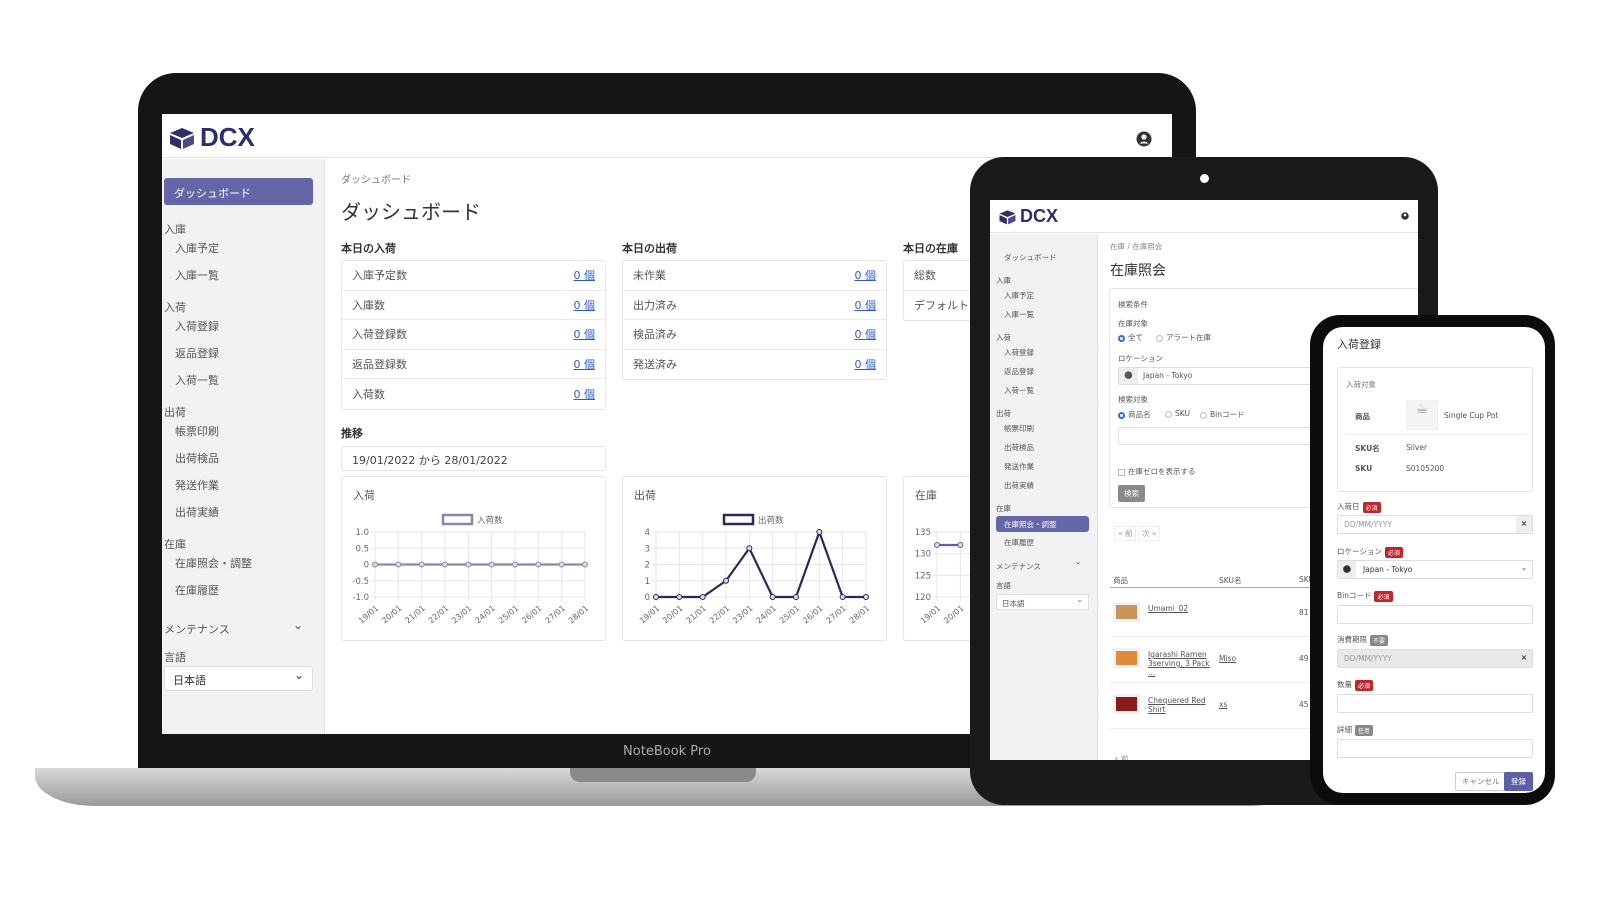 The width and height of the screenshot is (1600, 900). I want to click on arrival-date-input: DD/MM/YYYY ×, so click(1435, 524).